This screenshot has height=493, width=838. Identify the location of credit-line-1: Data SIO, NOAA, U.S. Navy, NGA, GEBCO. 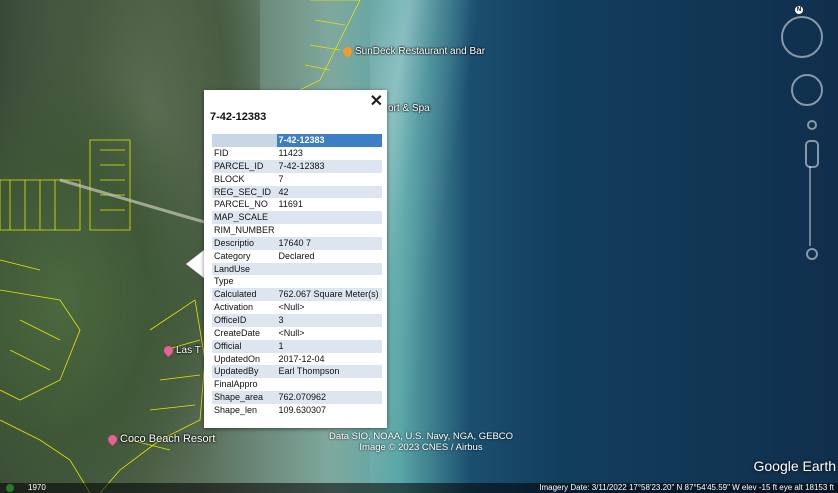
(421, 436).